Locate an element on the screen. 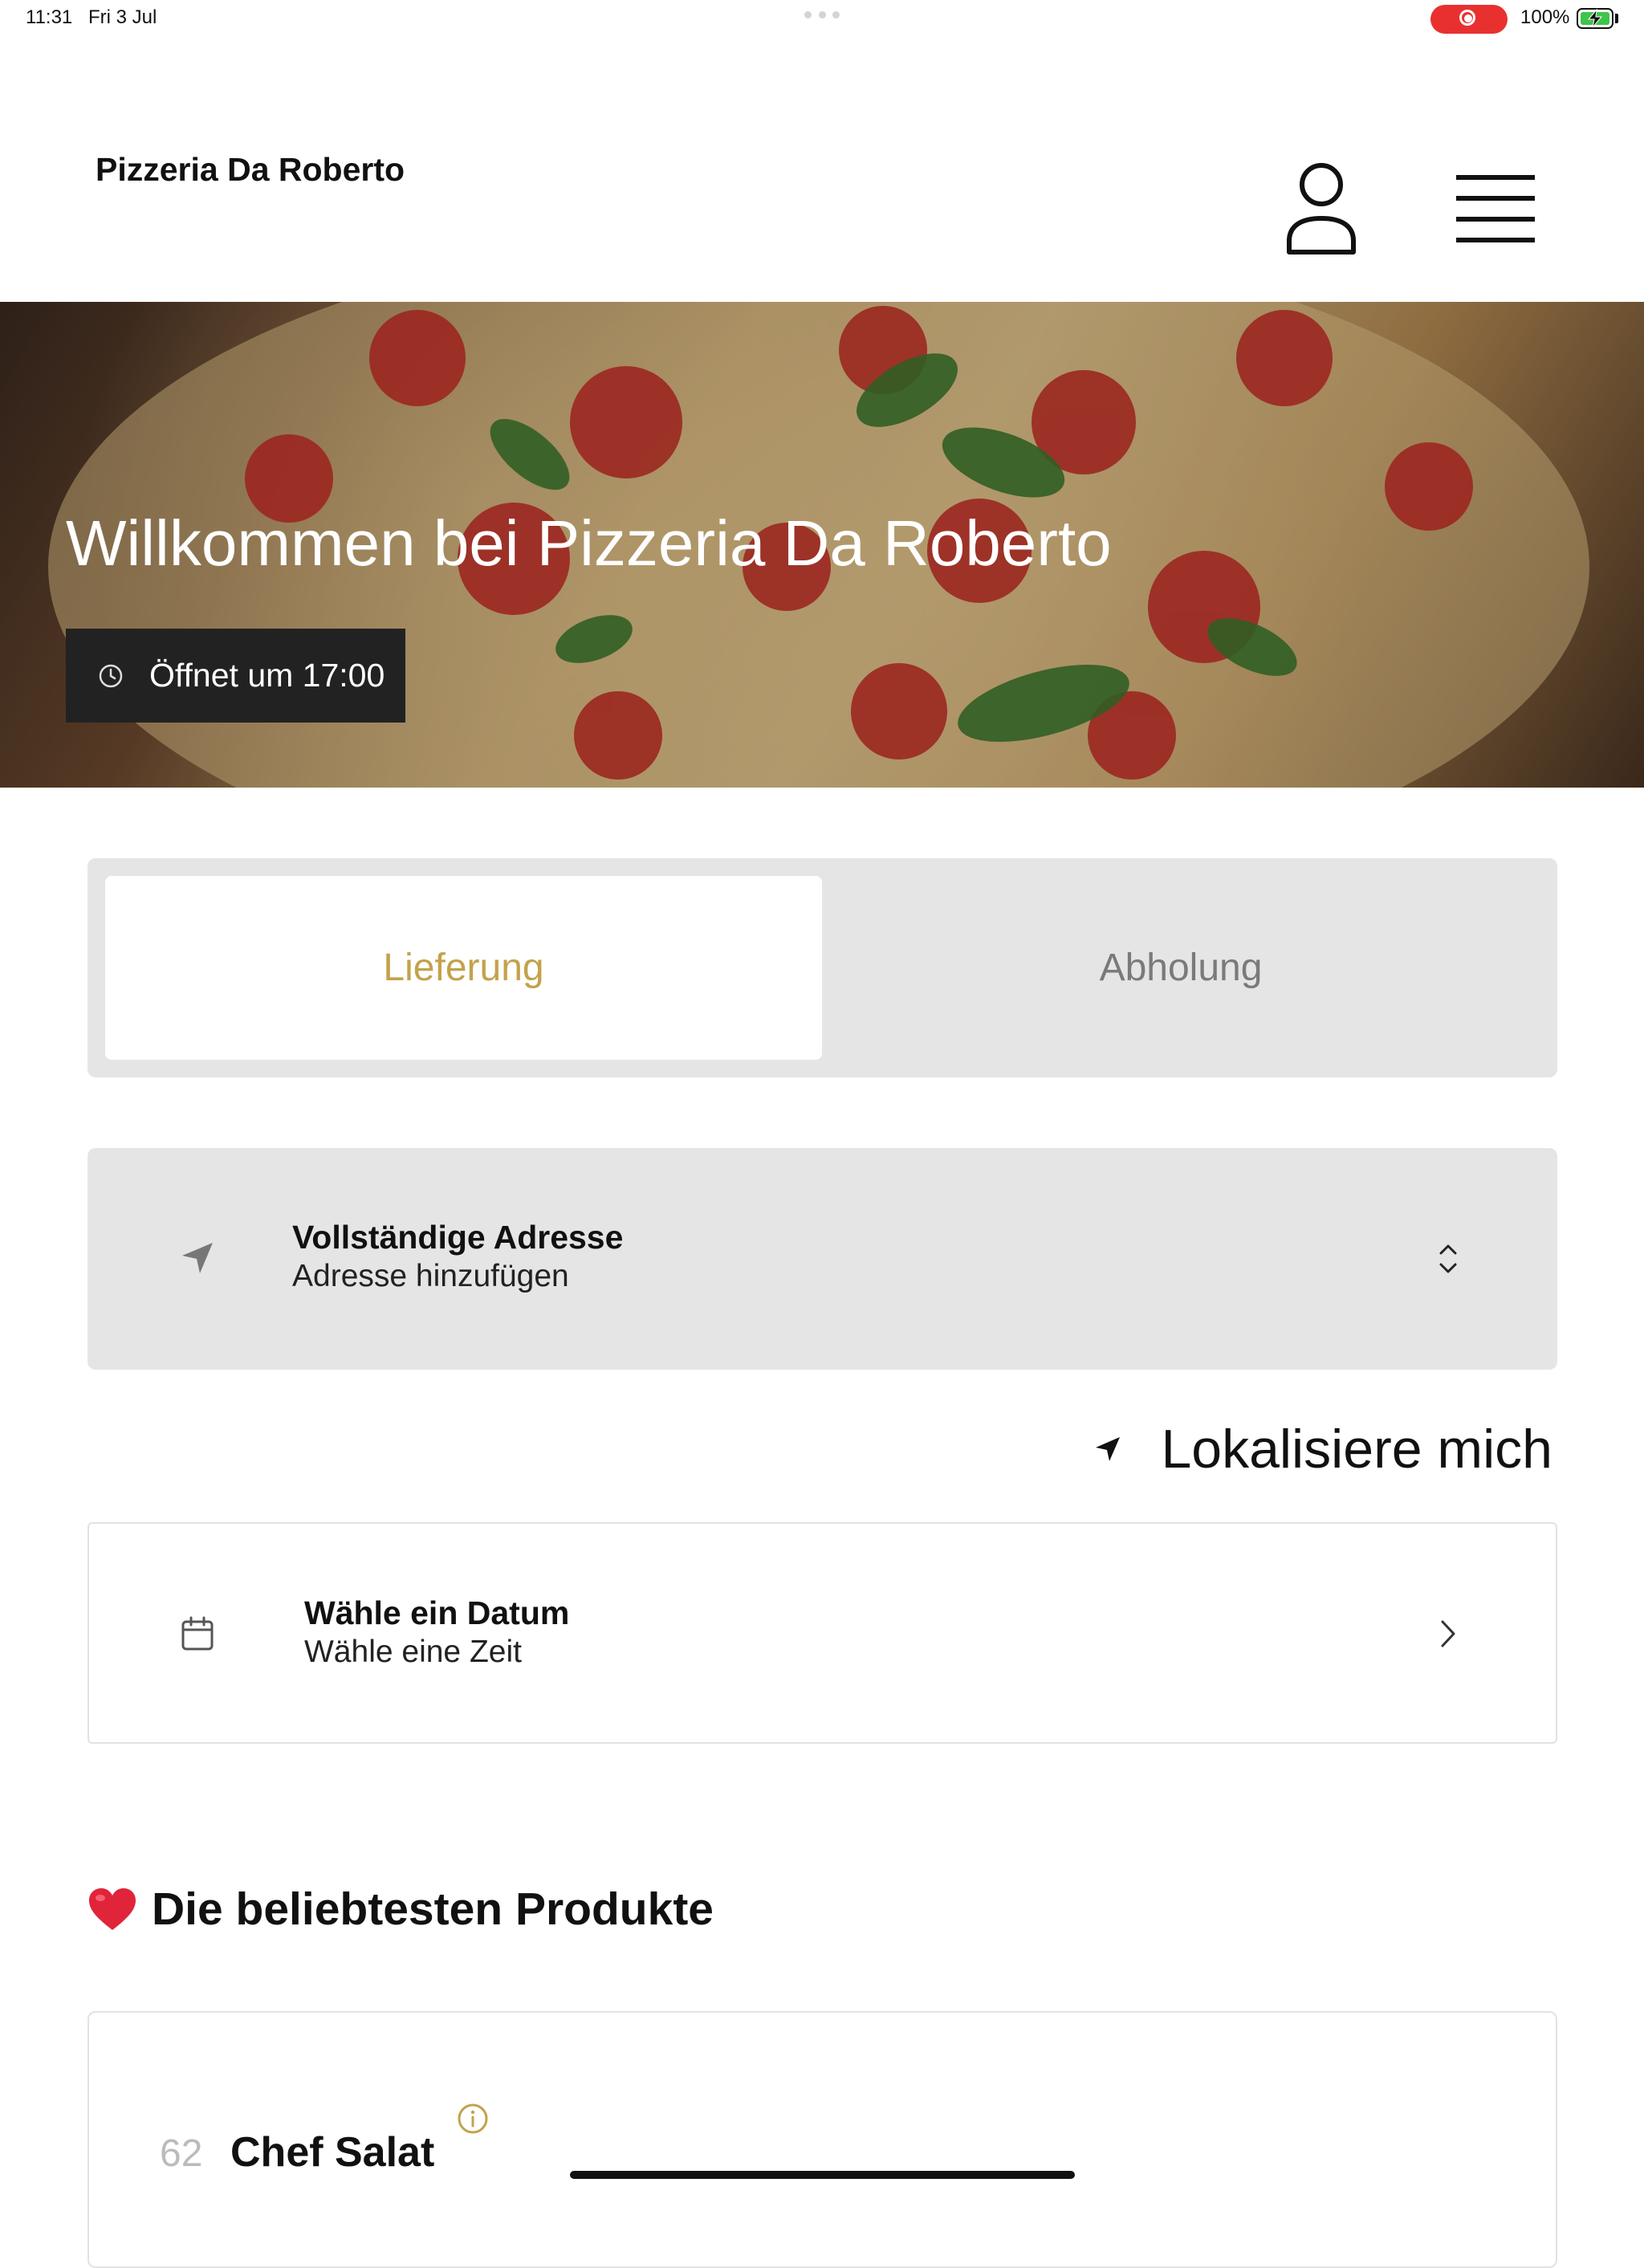 The width and height of the screenshot is (1644, 2268). calendar-icon is located at coordinates (197, 1633).